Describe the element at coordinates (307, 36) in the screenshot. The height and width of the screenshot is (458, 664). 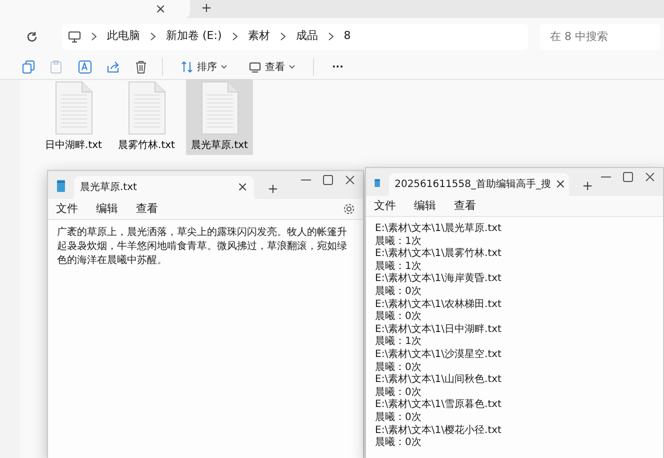
I see `breadcrumb-item: 成品` at that location.